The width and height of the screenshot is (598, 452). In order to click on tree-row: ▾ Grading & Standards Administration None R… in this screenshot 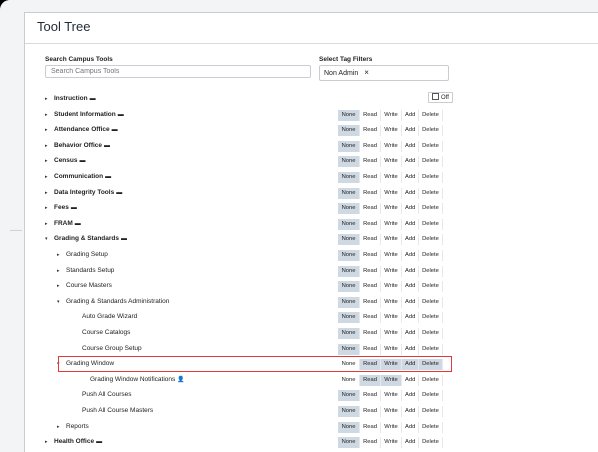, I will do `click(311, 302)`.